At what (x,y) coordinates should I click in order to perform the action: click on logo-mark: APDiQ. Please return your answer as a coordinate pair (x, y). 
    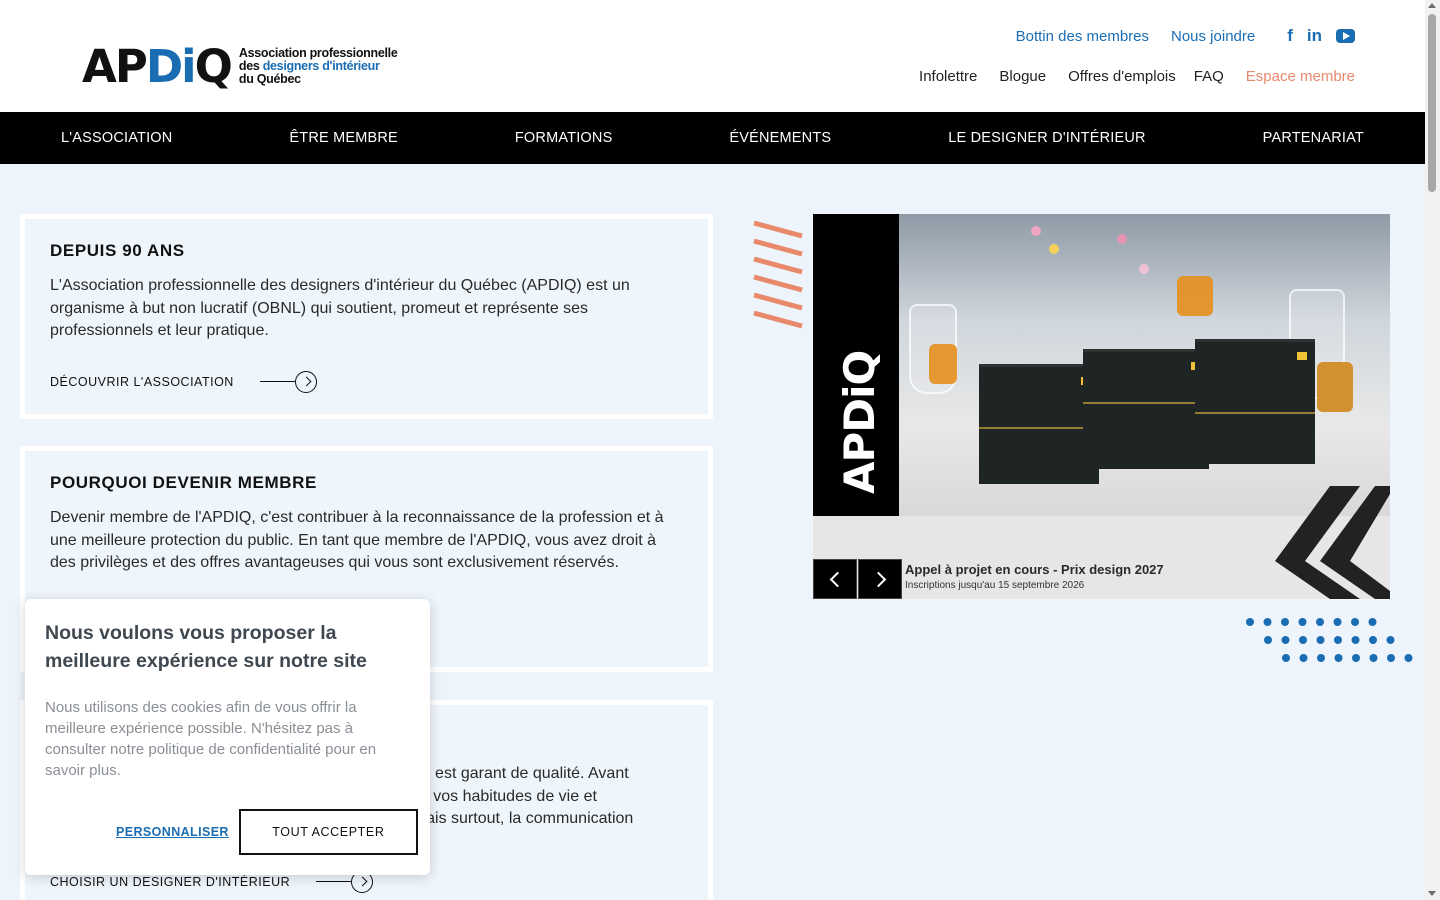
    Looking at the image, I should click on (157, 66).